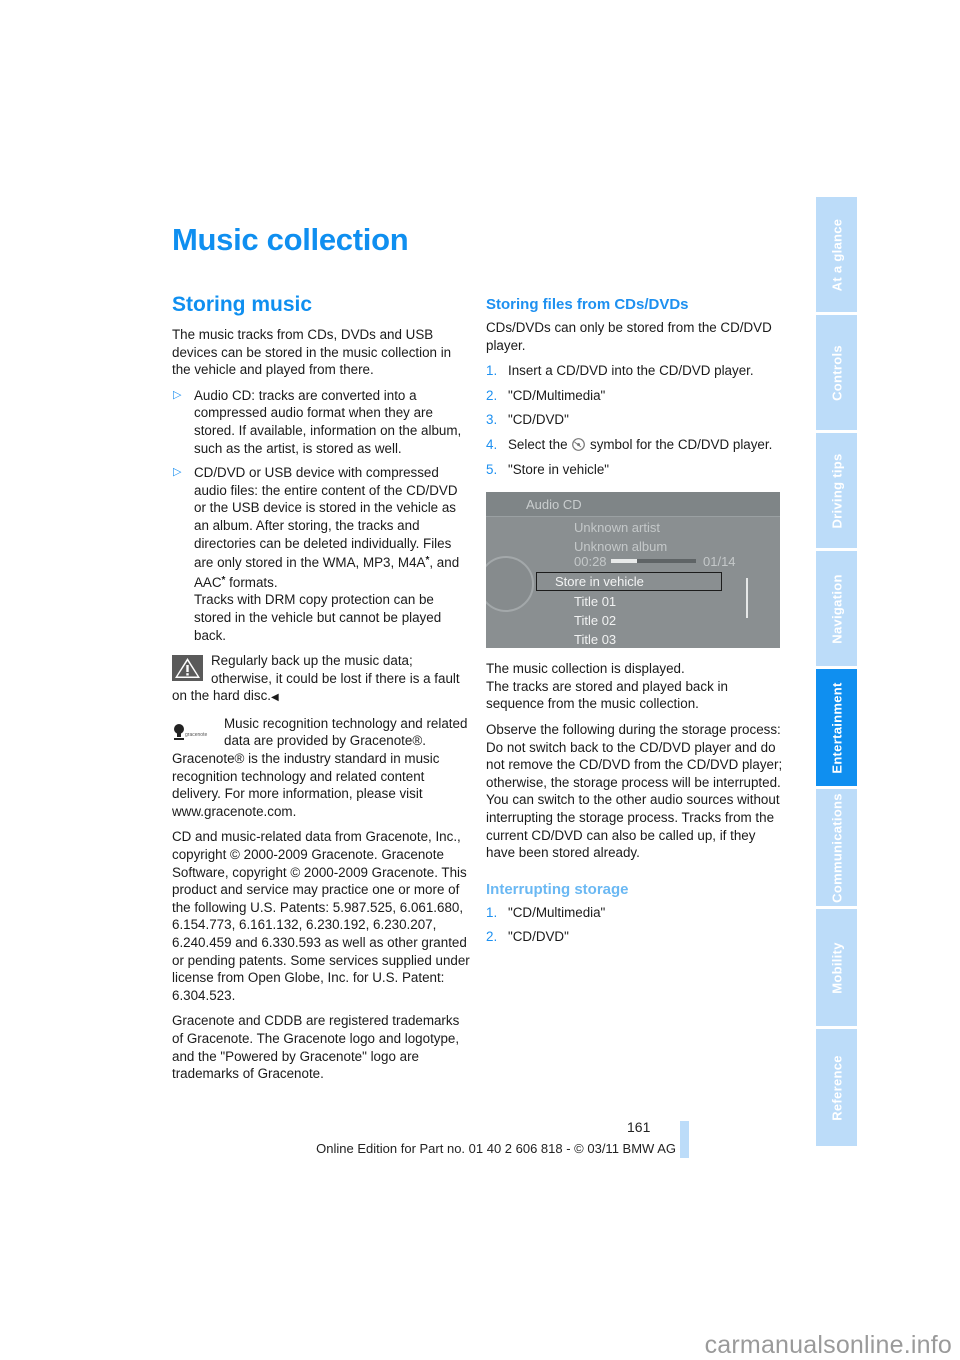 Image resolution: width=960 pixels, height=1360 pixels. What do you see at coordinates (540, 444) in the screenshot?
I see `step-text: Select the` at bounding box center [540, 444].